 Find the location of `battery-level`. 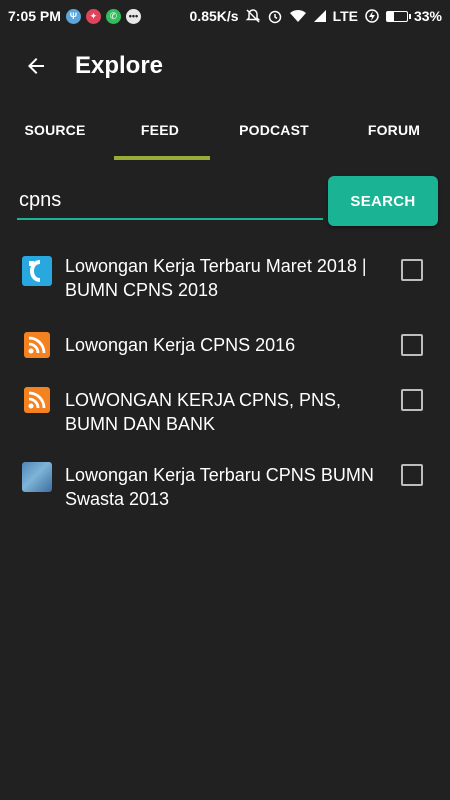

battery-level is located at coordinates (390, 16).